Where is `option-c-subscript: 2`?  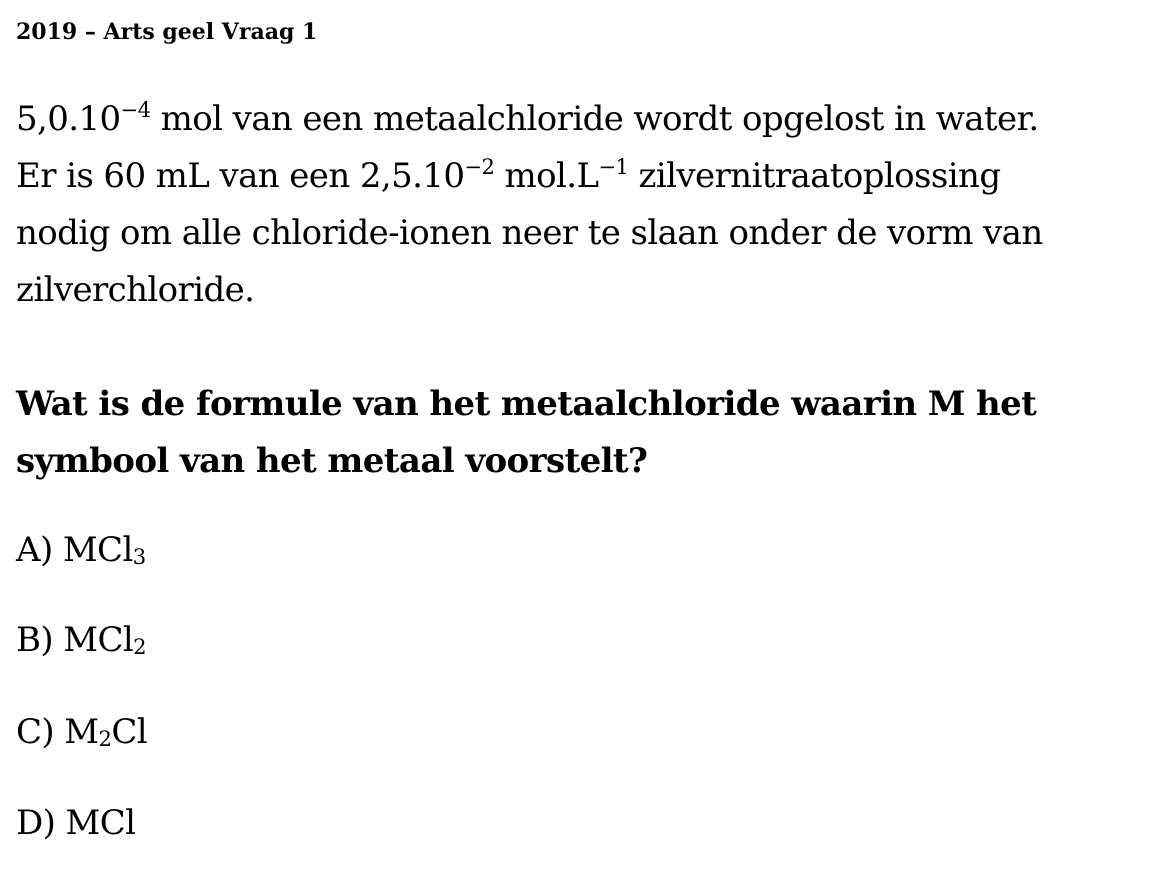
option-c-subscript: 2 is located at coordinates (105, 739).